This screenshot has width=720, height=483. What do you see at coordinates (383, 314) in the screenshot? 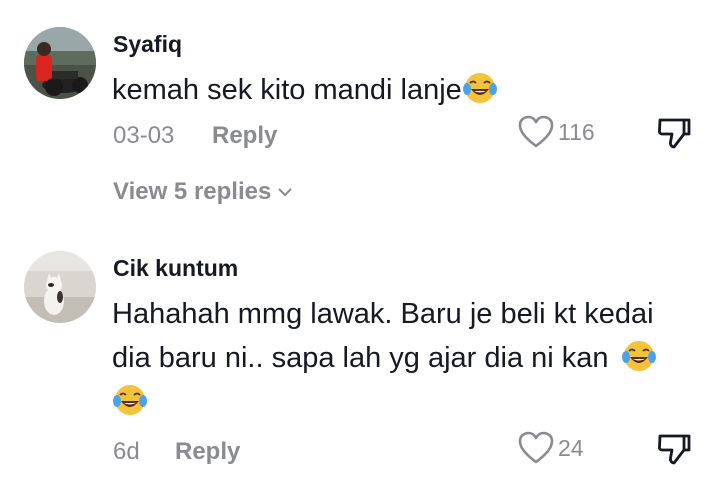
I see `comment-text-line: Hahahah mmg lawak. Baru je beli kt kedai` at bounding box center [383, 314].